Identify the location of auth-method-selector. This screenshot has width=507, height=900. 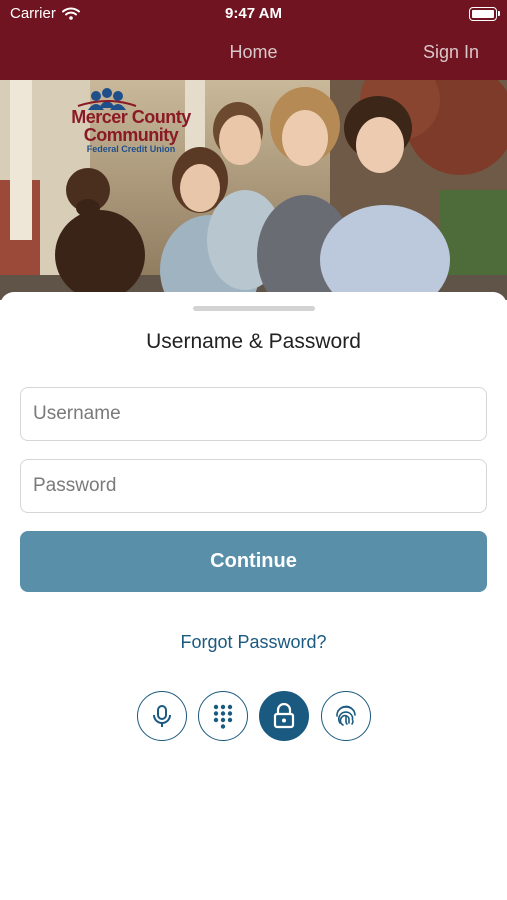
(254, 716).